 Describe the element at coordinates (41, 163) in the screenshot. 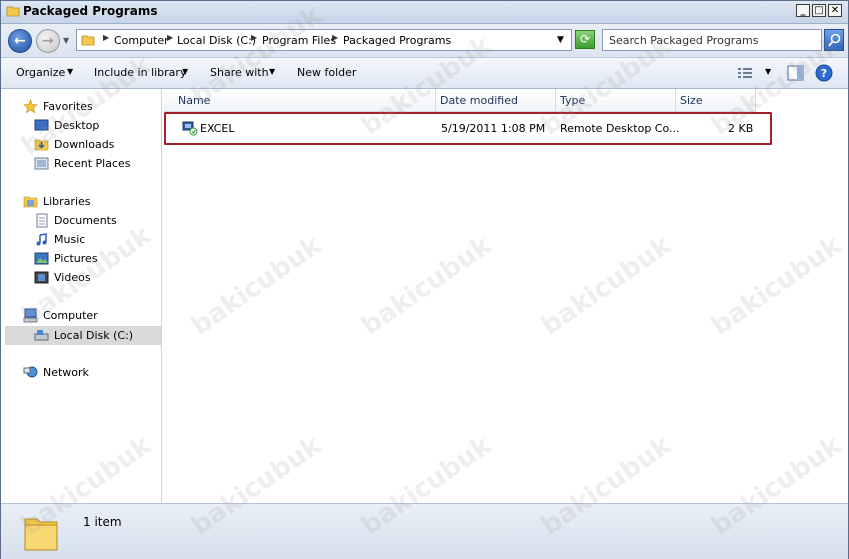

I see `recent-places-icon` at that location.